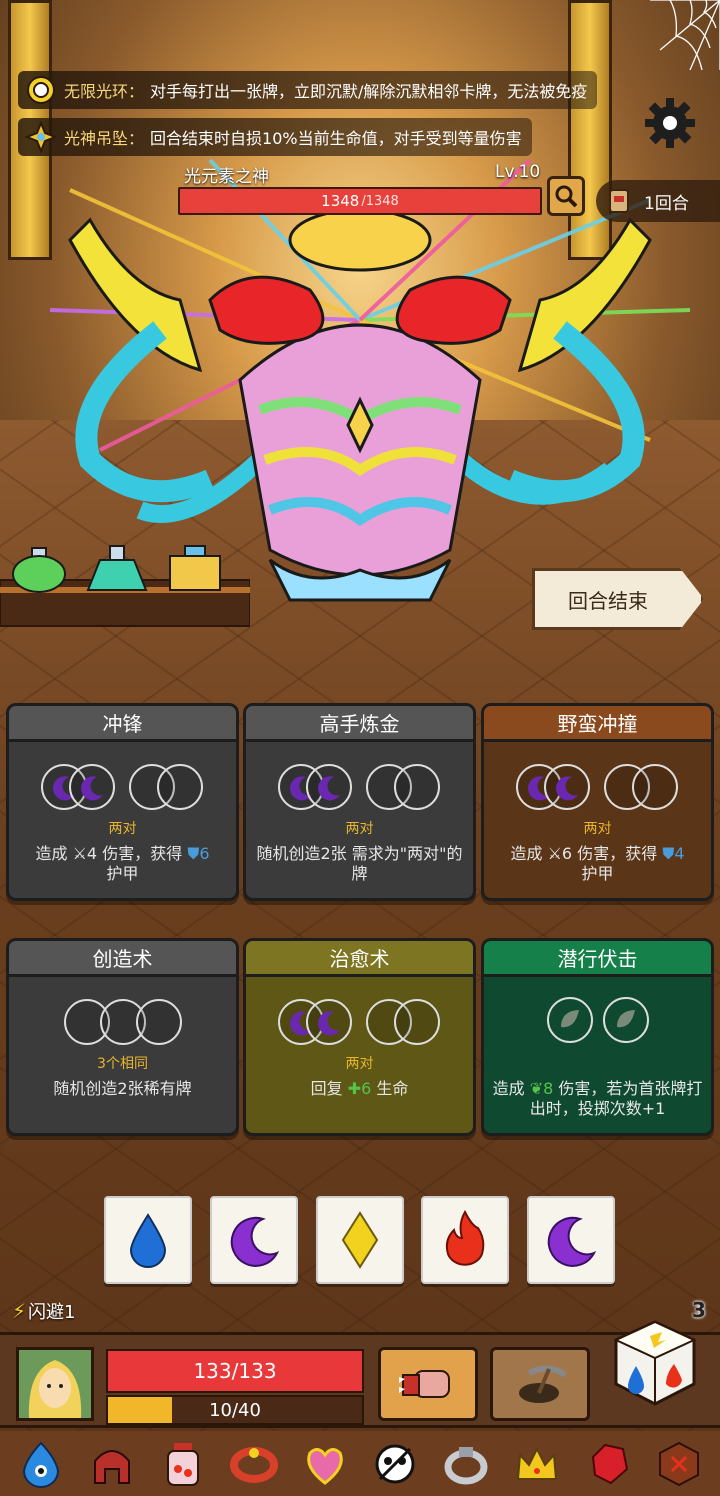  What do you see at coordinates (670, 123) in the screenshot?
I see `settings-gear-icon` at bounding box center [670, 123].